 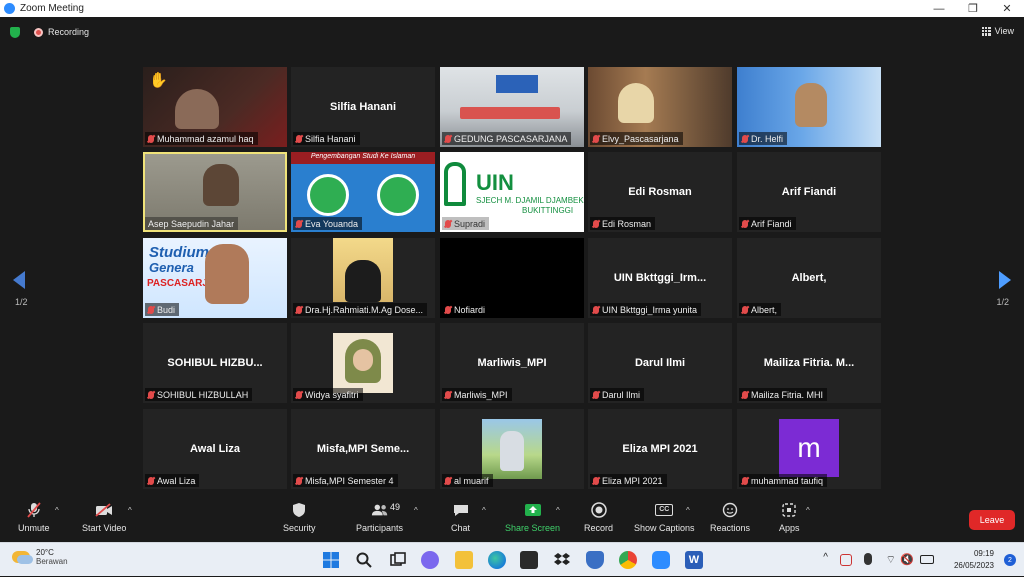 I want to click on participant-name: Misfa,MPI Semester 4, so click(x=349, y=480).